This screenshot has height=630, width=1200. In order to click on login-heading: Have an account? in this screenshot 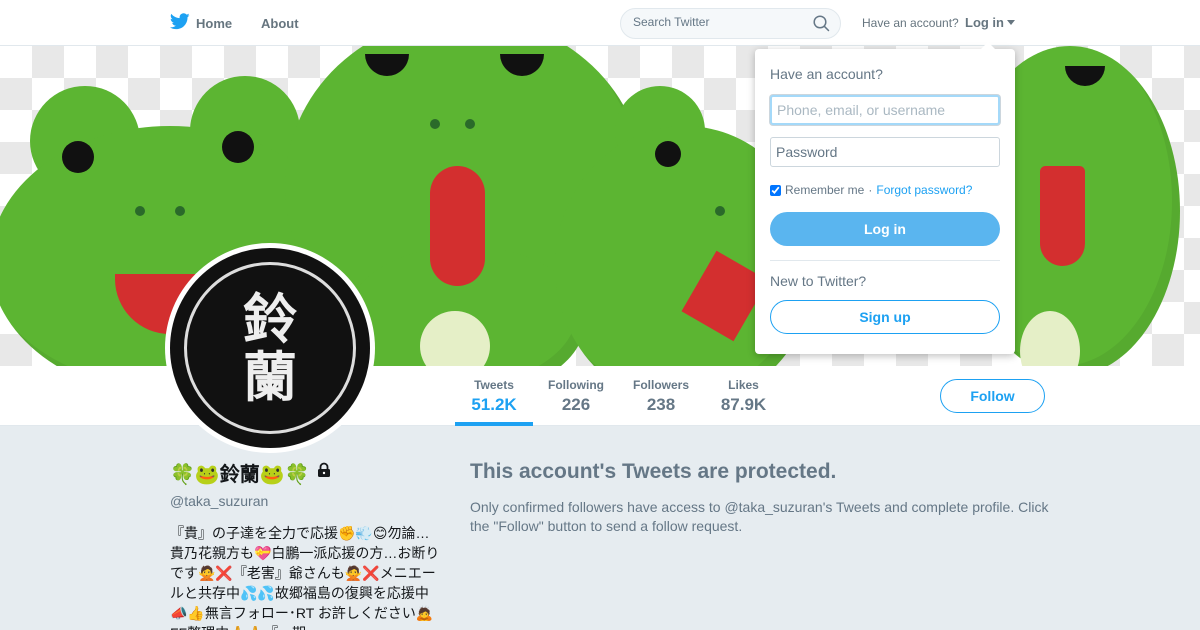, I will do `click(826, 74)`.